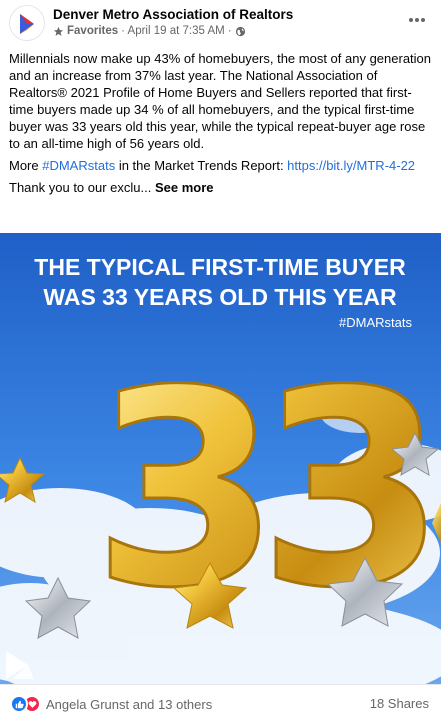 The height and width of the screenshot is (720, 441). What do you see at coordinates (240, 31) in the screenshot?
I see `globe-icon` at bounding box center [240, 31].